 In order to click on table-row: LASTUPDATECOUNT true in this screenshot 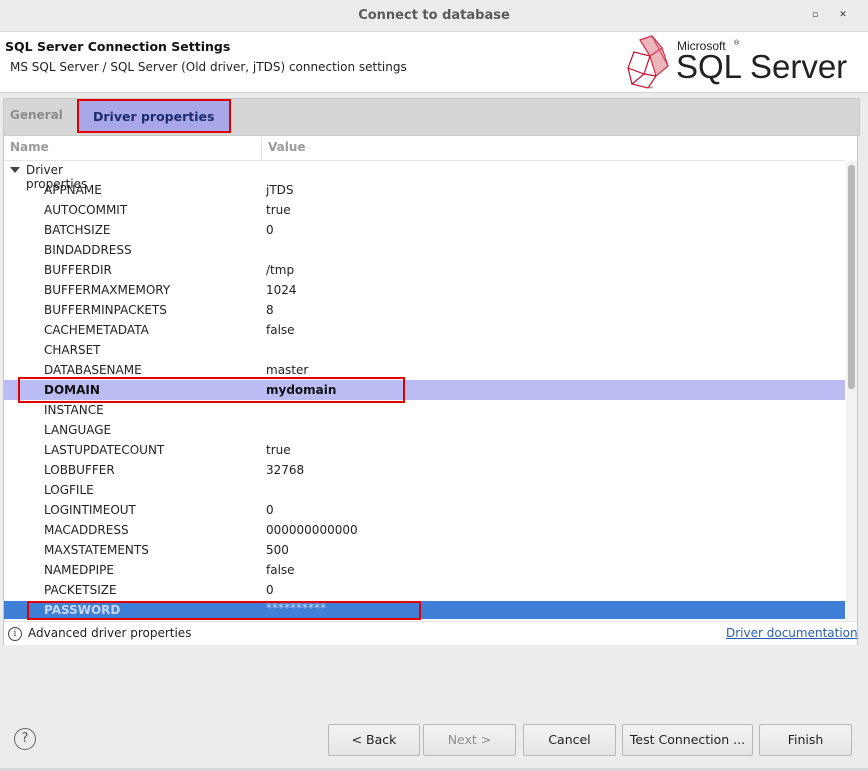, I will do `click(424, 450)`.